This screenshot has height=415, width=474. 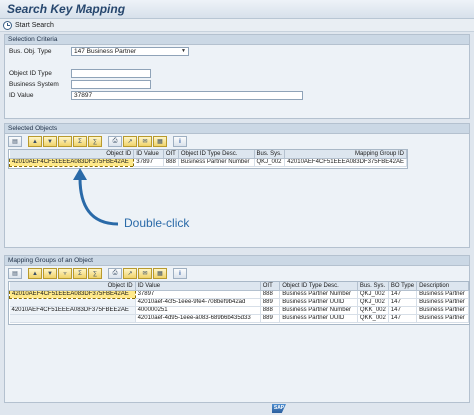 I want to click on application-toolbar: Start Search, so click(x=237, y=25).